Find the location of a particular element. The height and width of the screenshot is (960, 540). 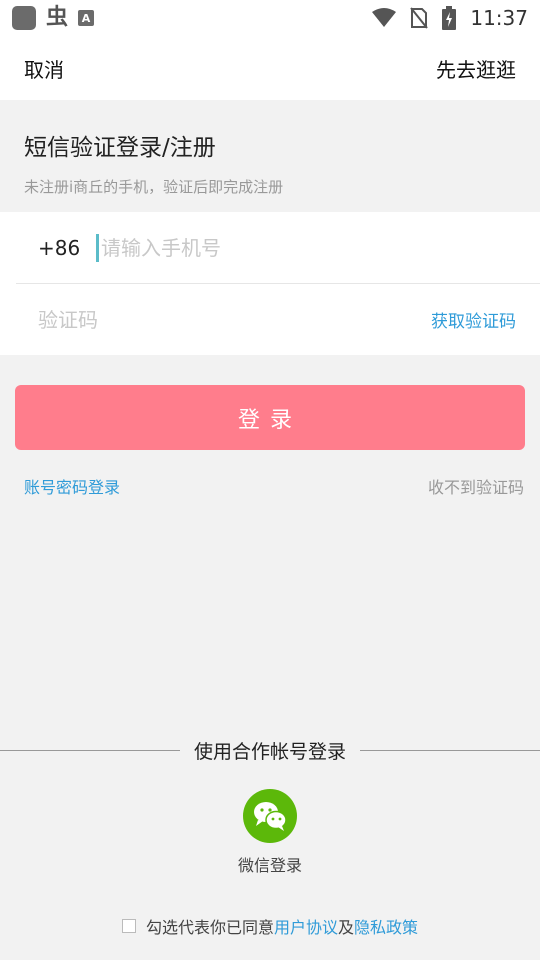

app-notification-icon is located at coordinates (24, 18).